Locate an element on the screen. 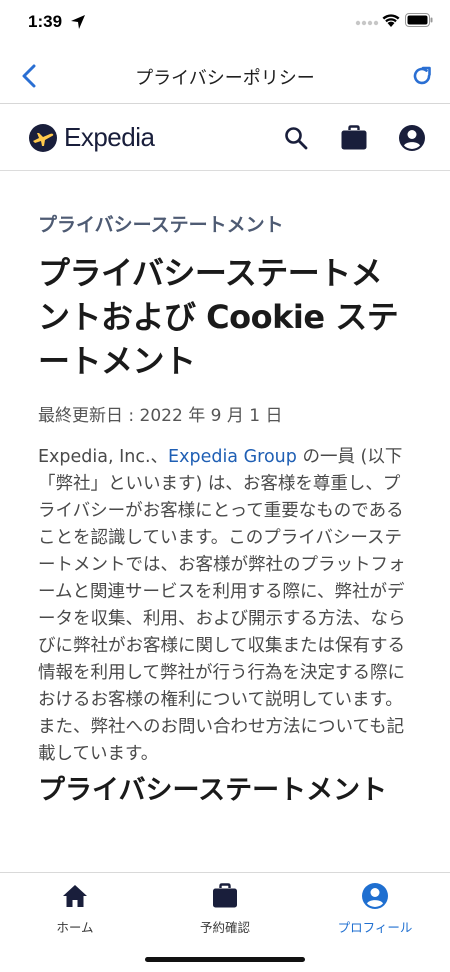  wifi-icon is located at coordinates (391, 20).